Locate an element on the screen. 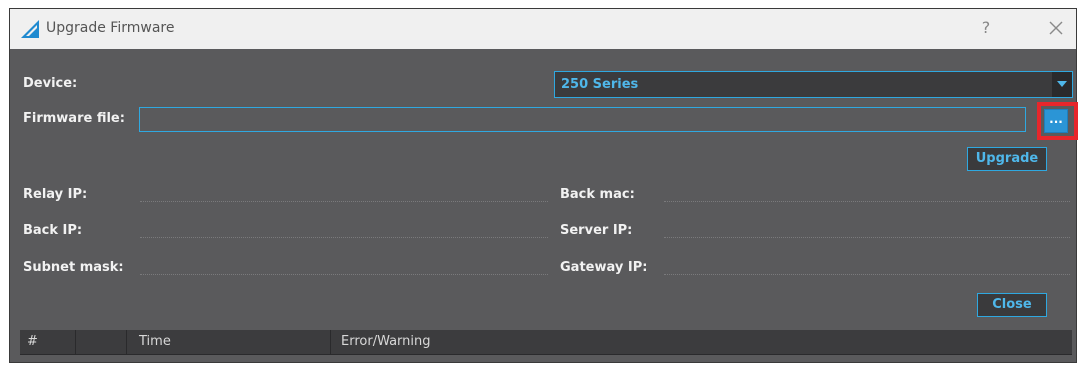  back-ip-label: Back IP: is located at coordinates (53, 230).